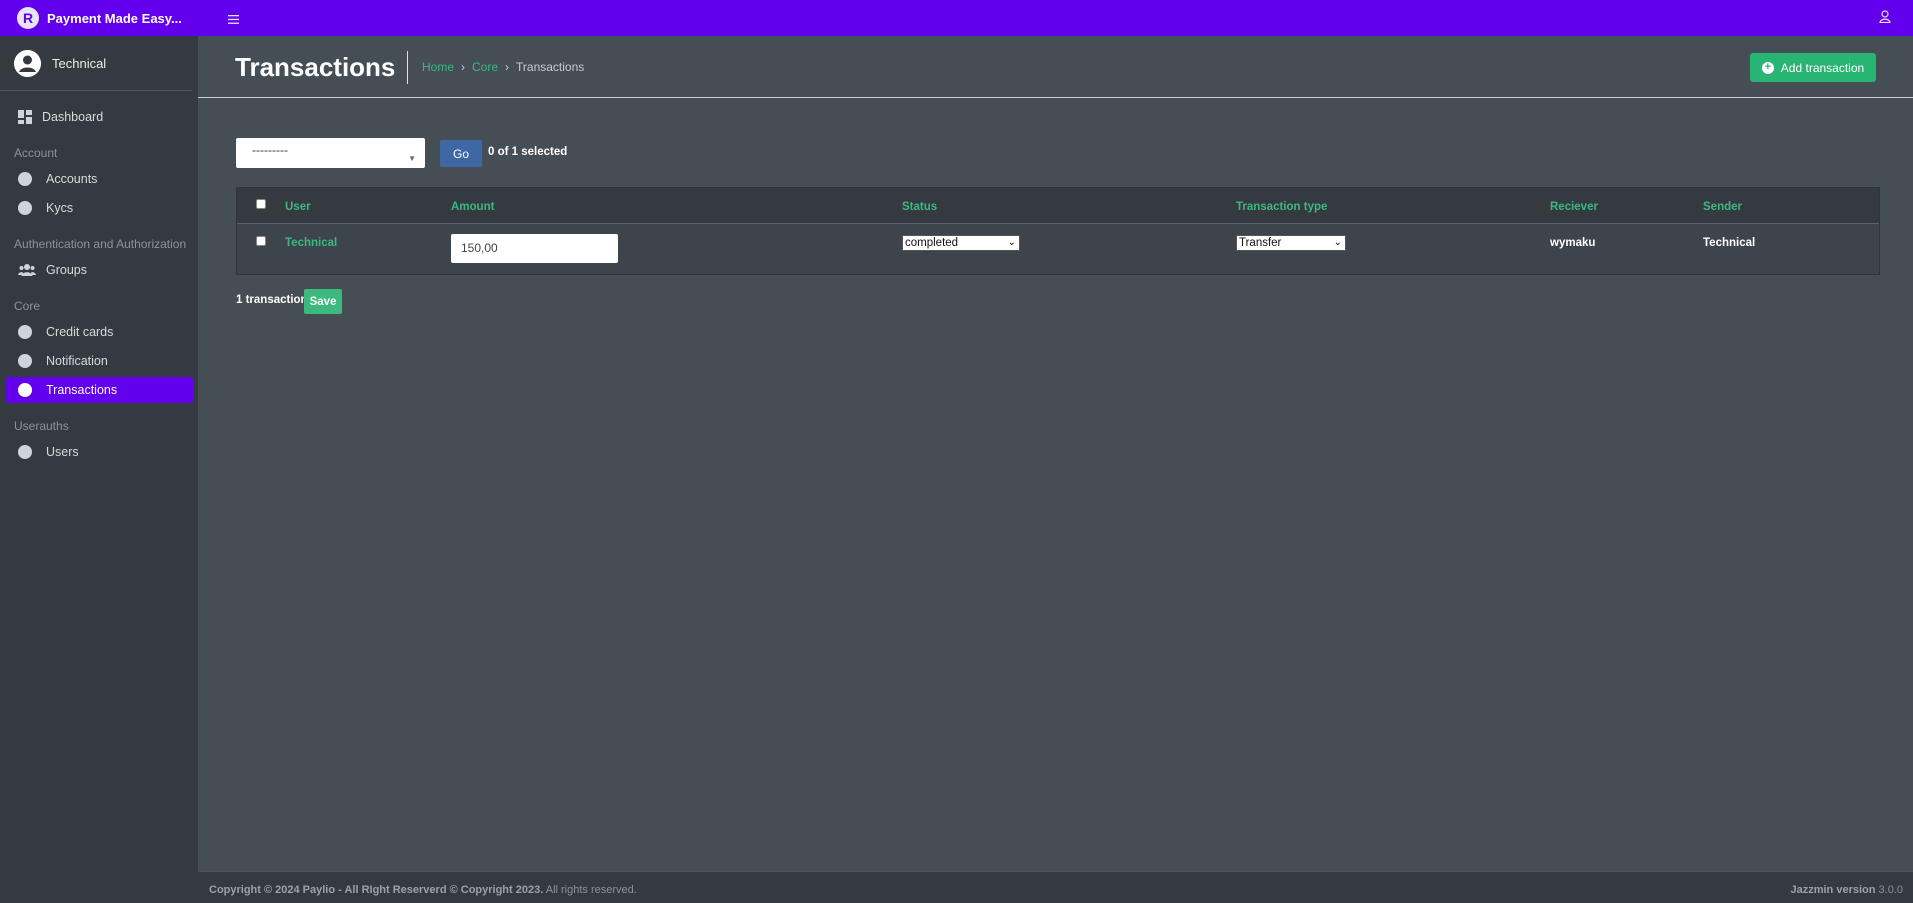  Describe the element at coordinates (438, 67) in the screenshot. I see `breadcrumb-home: Home` at that location.